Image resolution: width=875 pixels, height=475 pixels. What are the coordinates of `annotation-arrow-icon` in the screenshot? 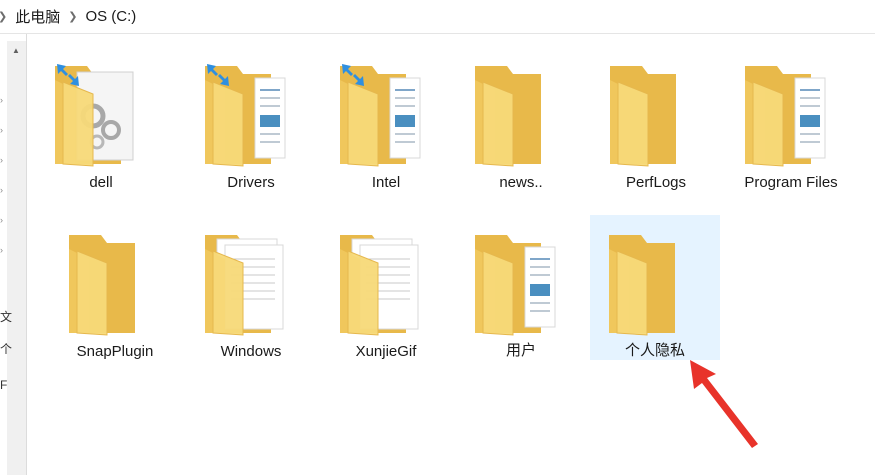 It's located at (724, 404).